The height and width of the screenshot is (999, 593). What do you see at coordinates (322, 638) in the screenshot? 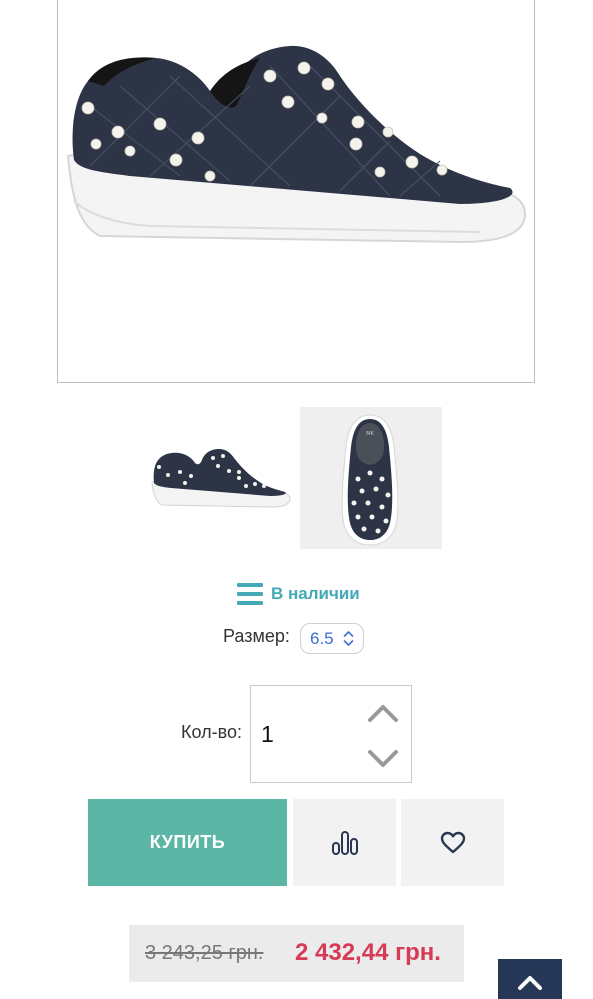
I see `size-select-value: 6.5` at bounding box center [322, 638].